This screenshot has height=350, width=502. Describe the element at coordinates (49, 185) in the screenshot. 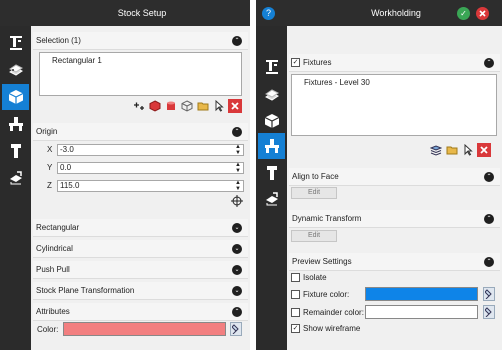

I see `z-label: Z` at that location.